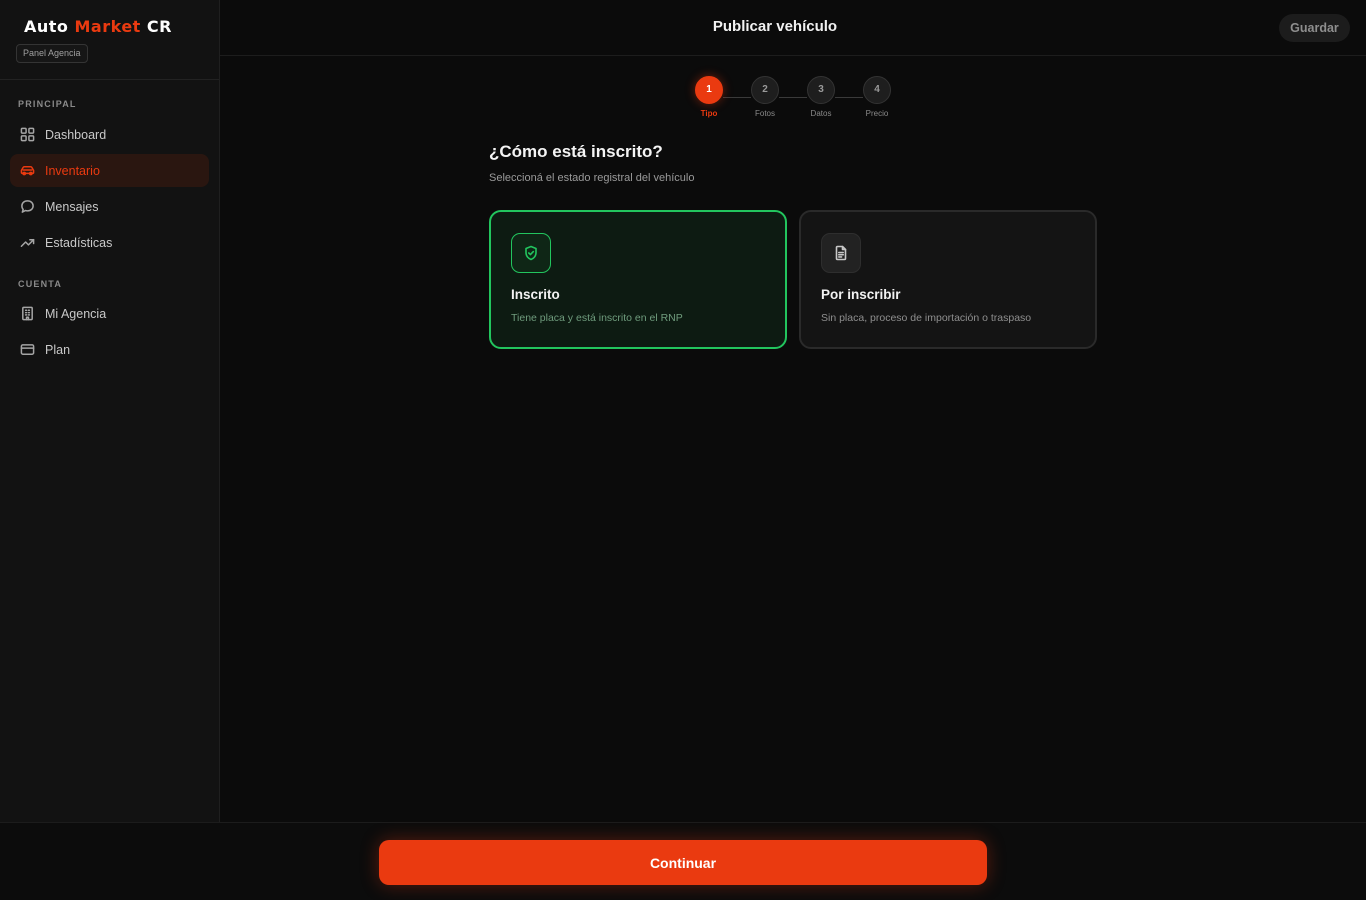  Describe the element at coordinates (46, 26) in the screenshot. I see `brand-part-auto: Auto` at that location.